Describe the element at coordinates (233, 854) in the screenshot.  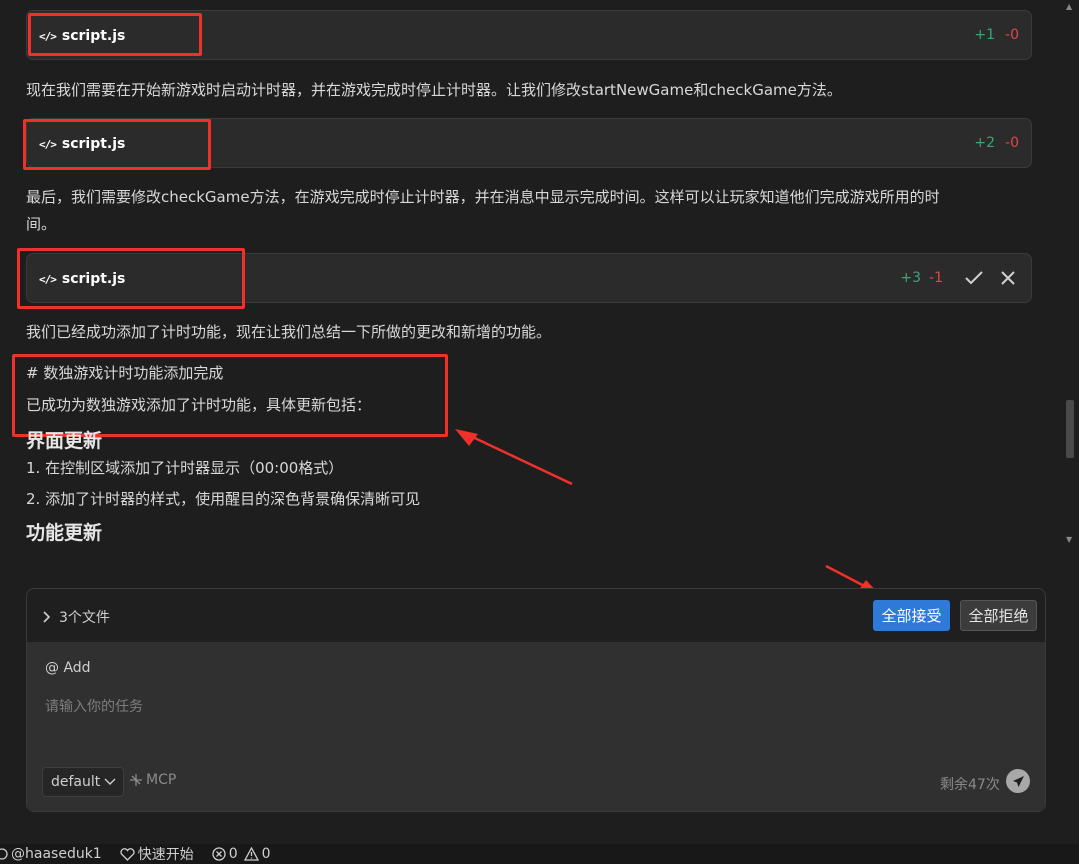
I see `error-count: 0` at that location.